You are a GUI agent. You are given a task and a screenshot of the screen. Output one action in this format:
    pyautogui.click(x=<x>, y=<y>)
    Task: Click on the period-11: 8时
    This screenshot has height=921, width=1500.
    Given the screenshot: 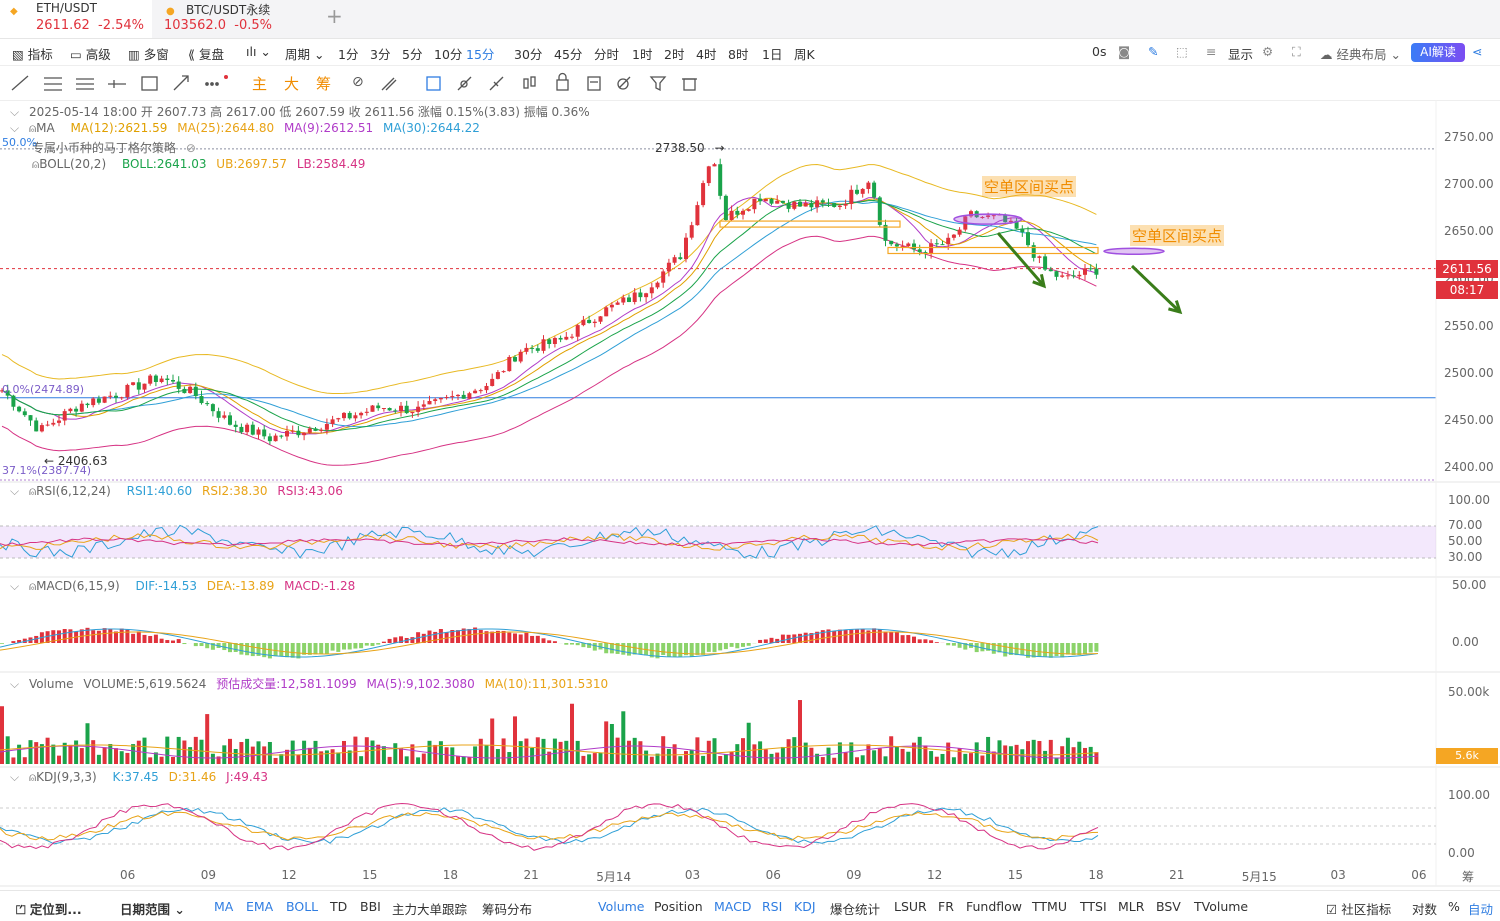 What is the action you would take?
    pyautogui.click(x=738, y=53)
    